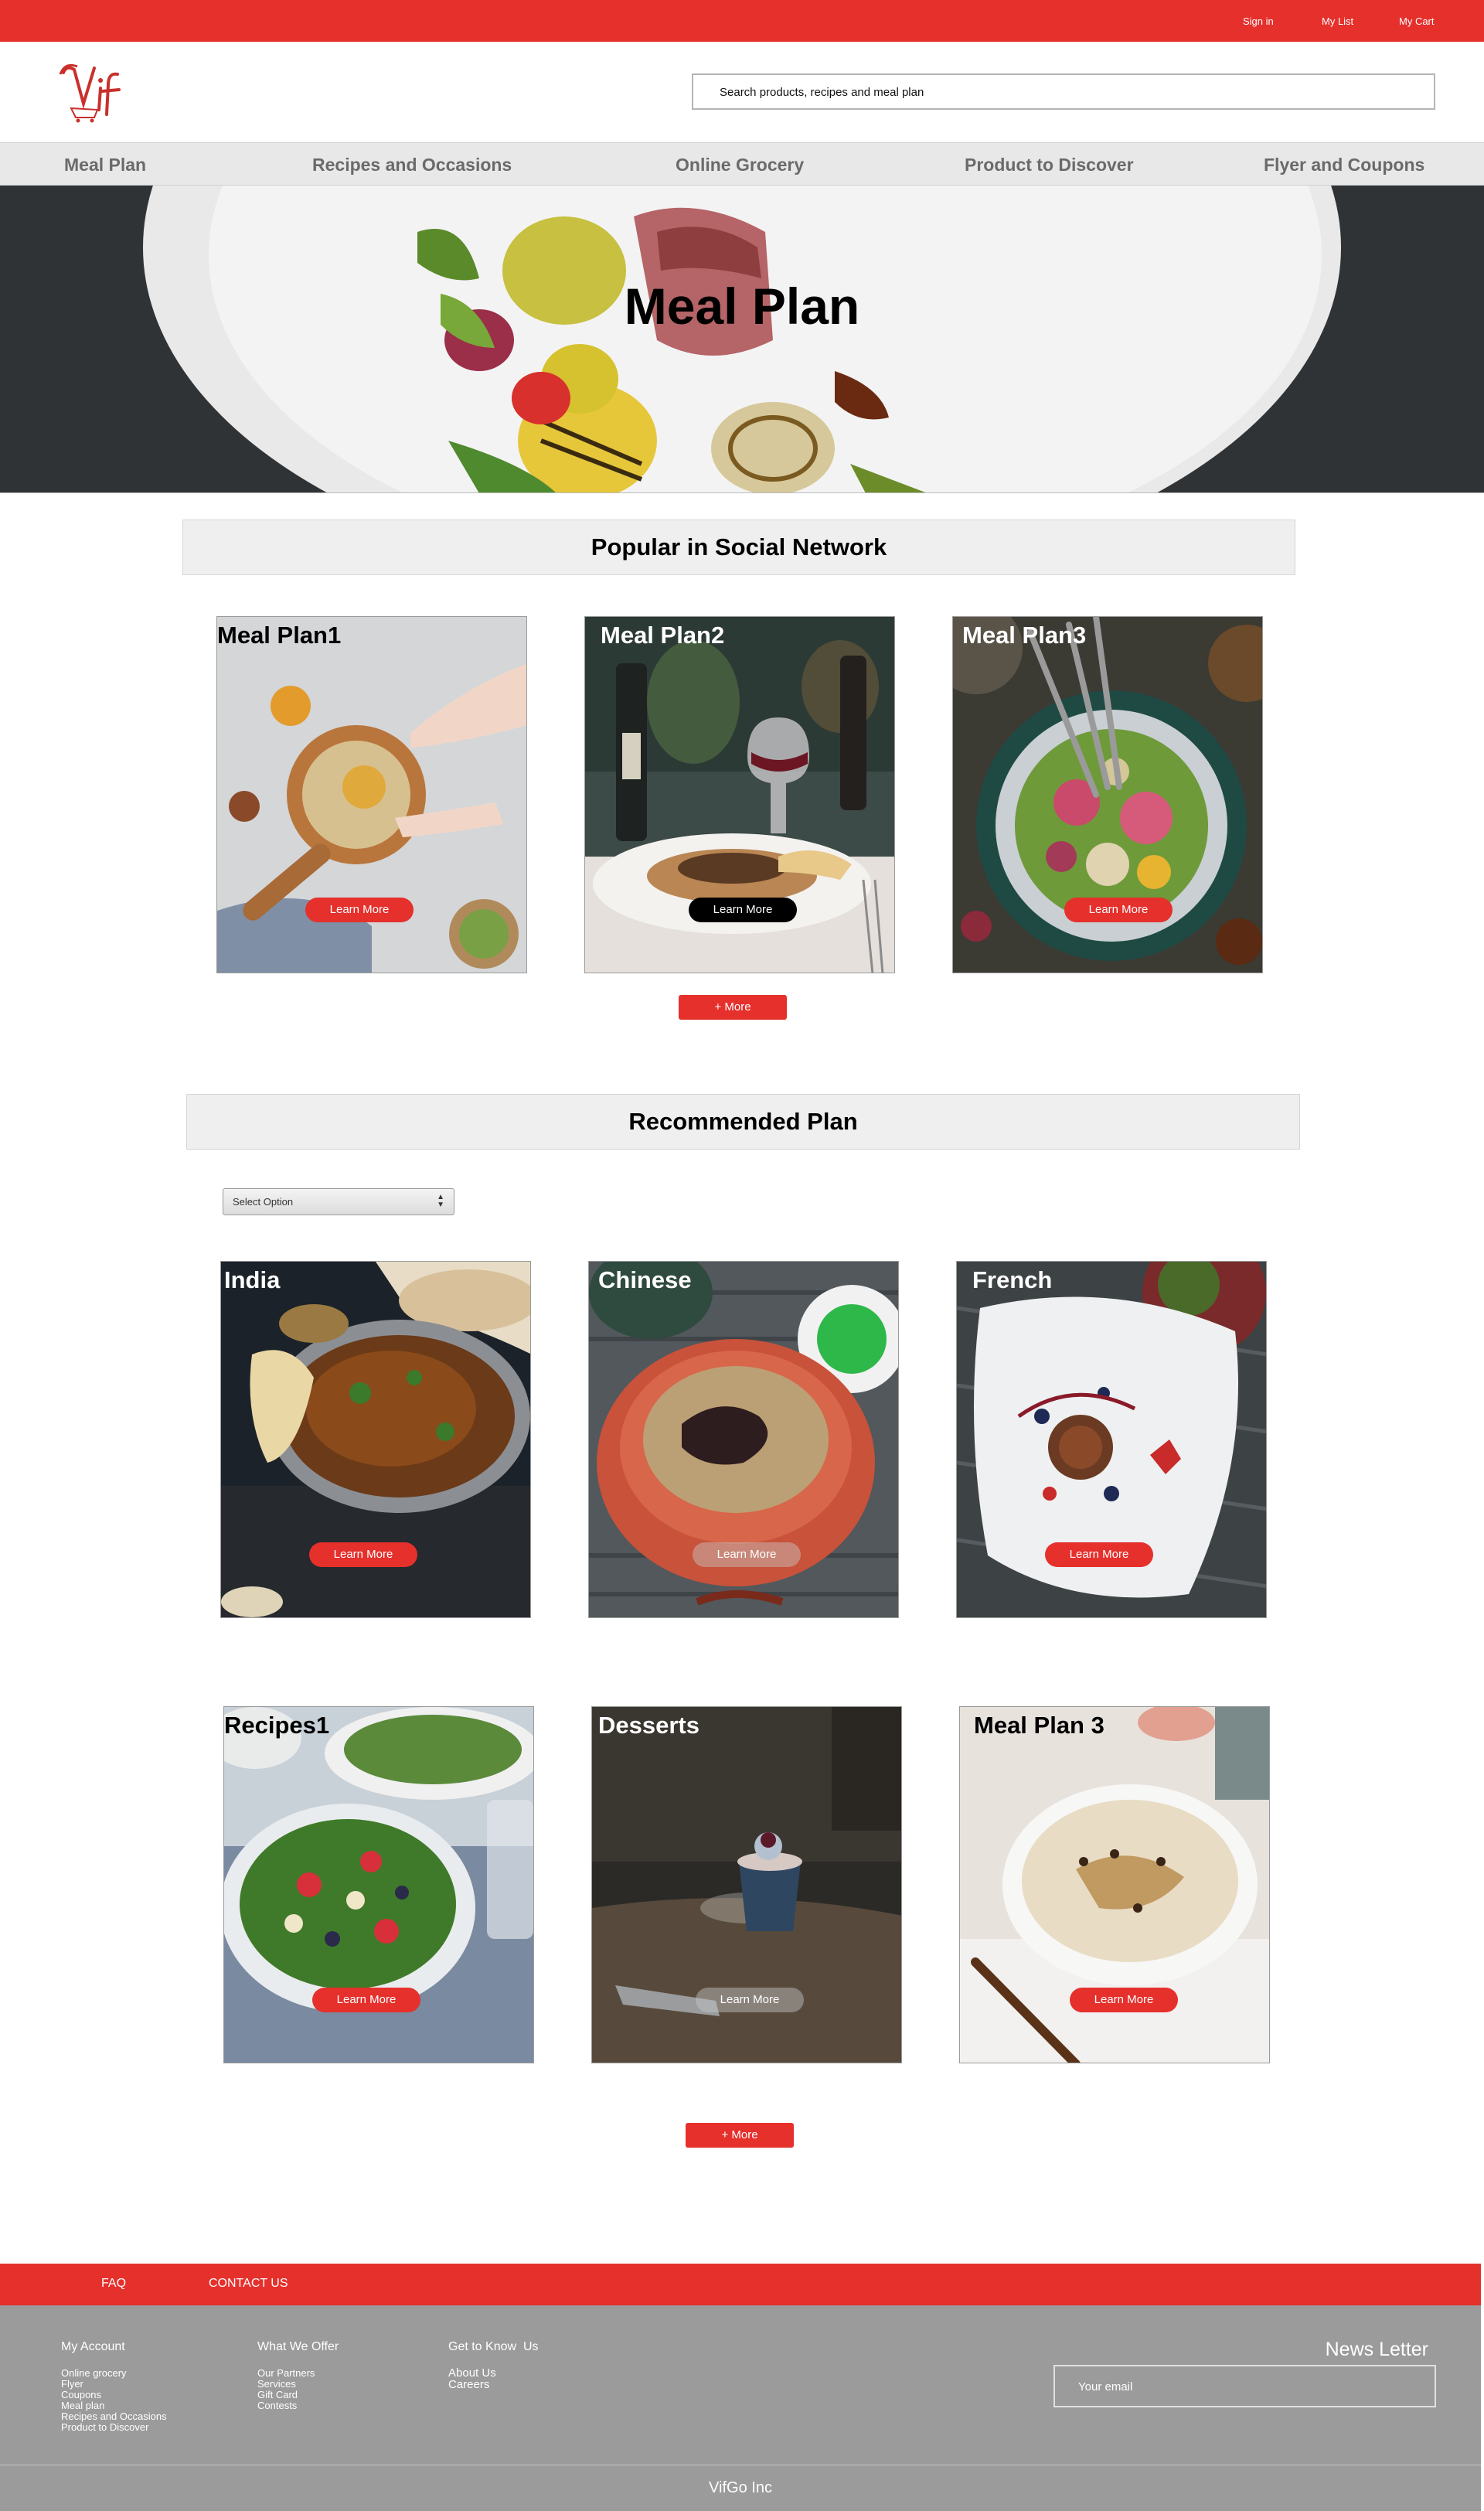  I want to click on card-title: Meal Plan3, so click(1024, 635).